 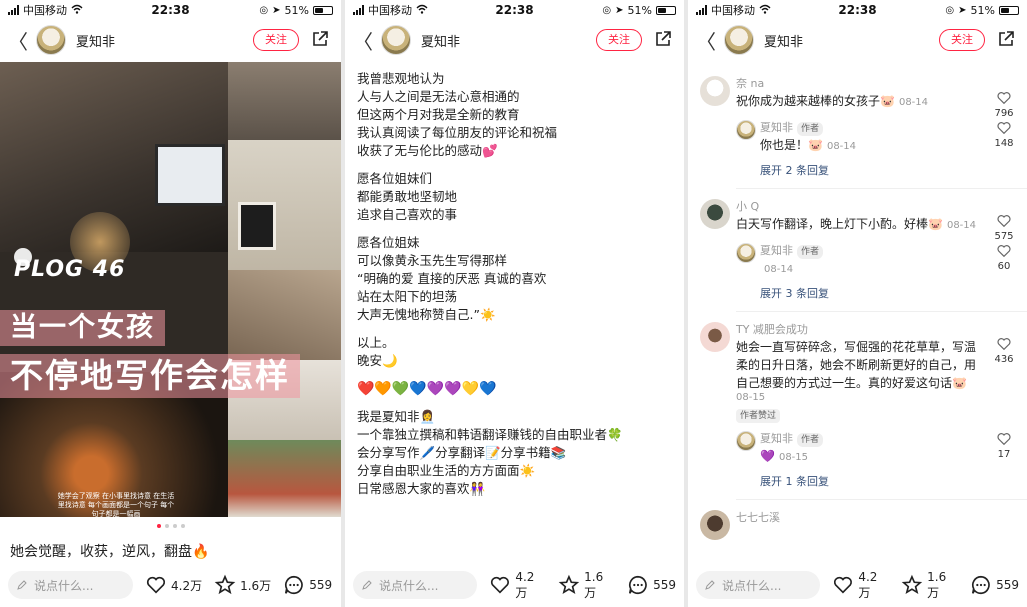 I want to click on text-line: 人与人之间是无法心意相通的, so click(x=438, y=96).